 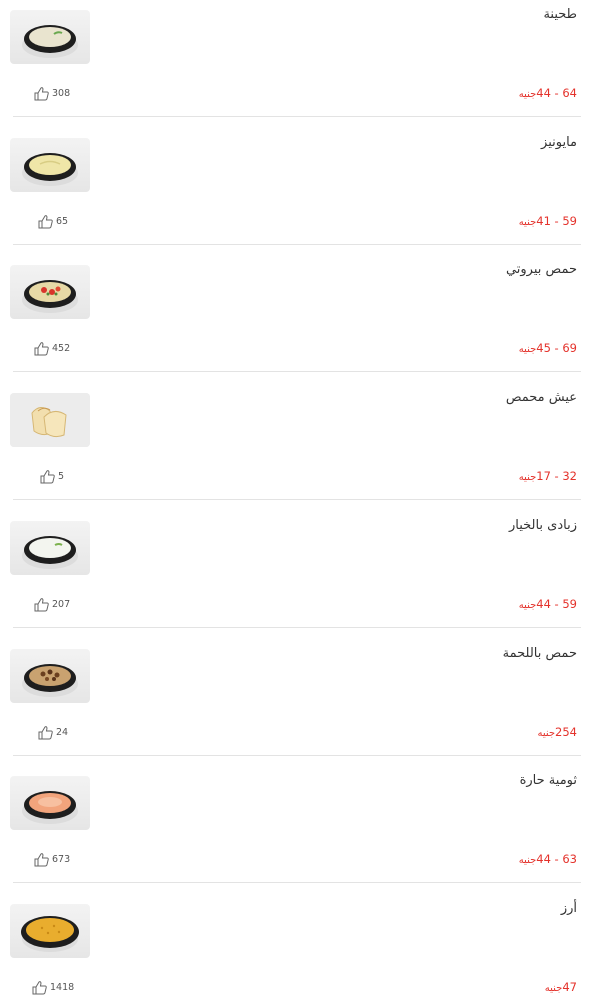 What do you see at coordinates (296, 946) in the screenshot?
I see `menu-item: أرز جنيه 47 1418` at bounding box center [296, 946].